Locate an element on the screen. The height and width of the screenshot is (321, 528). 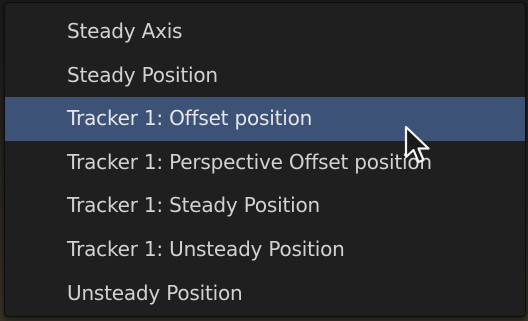
menu-item-steady-position: Steady Position is located at coordinates (265, 76).